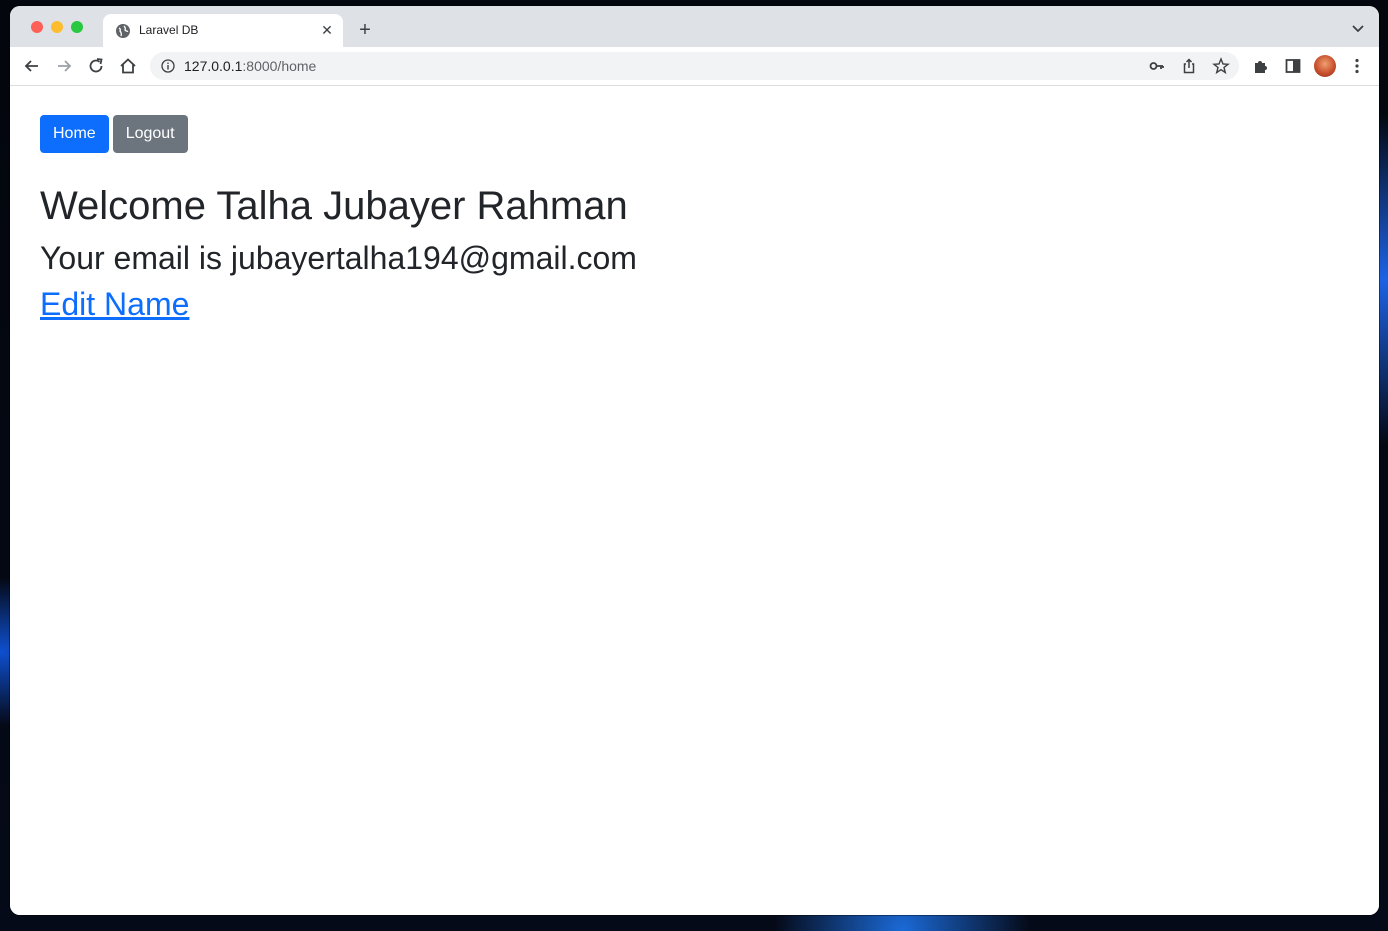 This screenshot has width=1388, height=931. Describe the element at coordinates (123, 31) in the screenshot. I see `globe-icon` at that location.